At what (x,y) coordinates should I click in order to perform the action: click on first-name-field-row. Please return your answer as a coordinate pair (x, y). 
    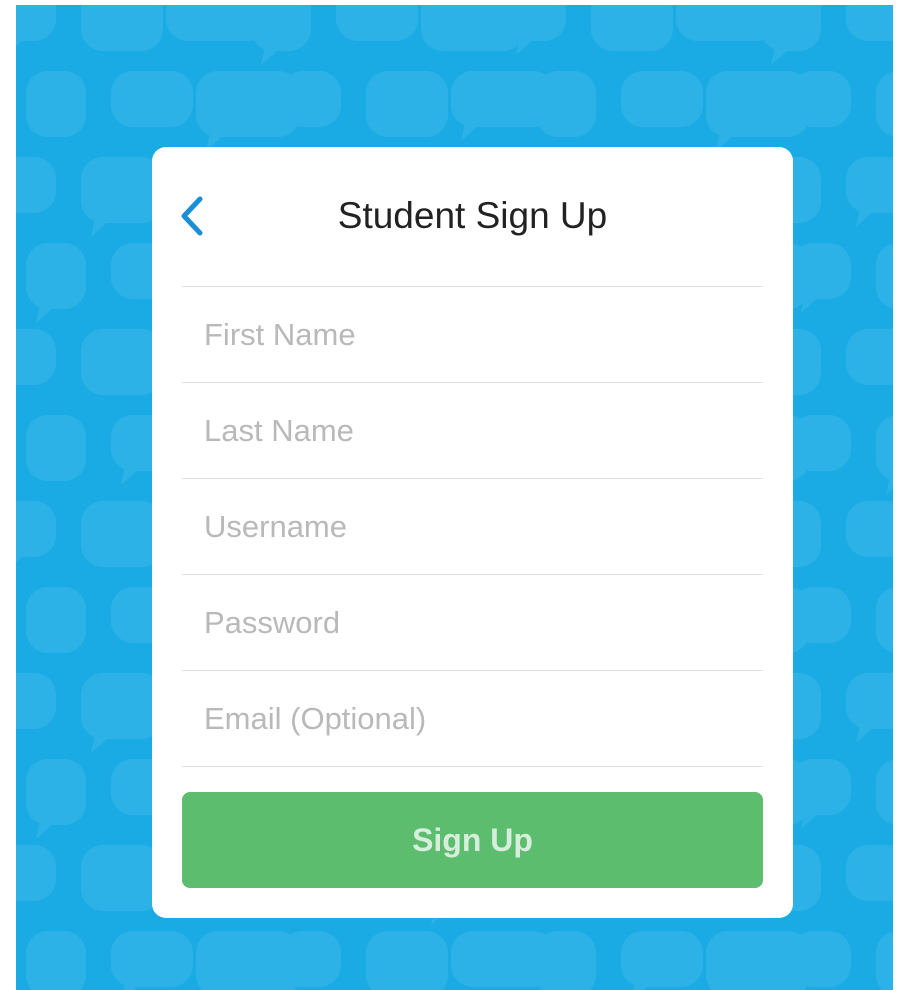
    Looking at the image, I should click on (472, 334).